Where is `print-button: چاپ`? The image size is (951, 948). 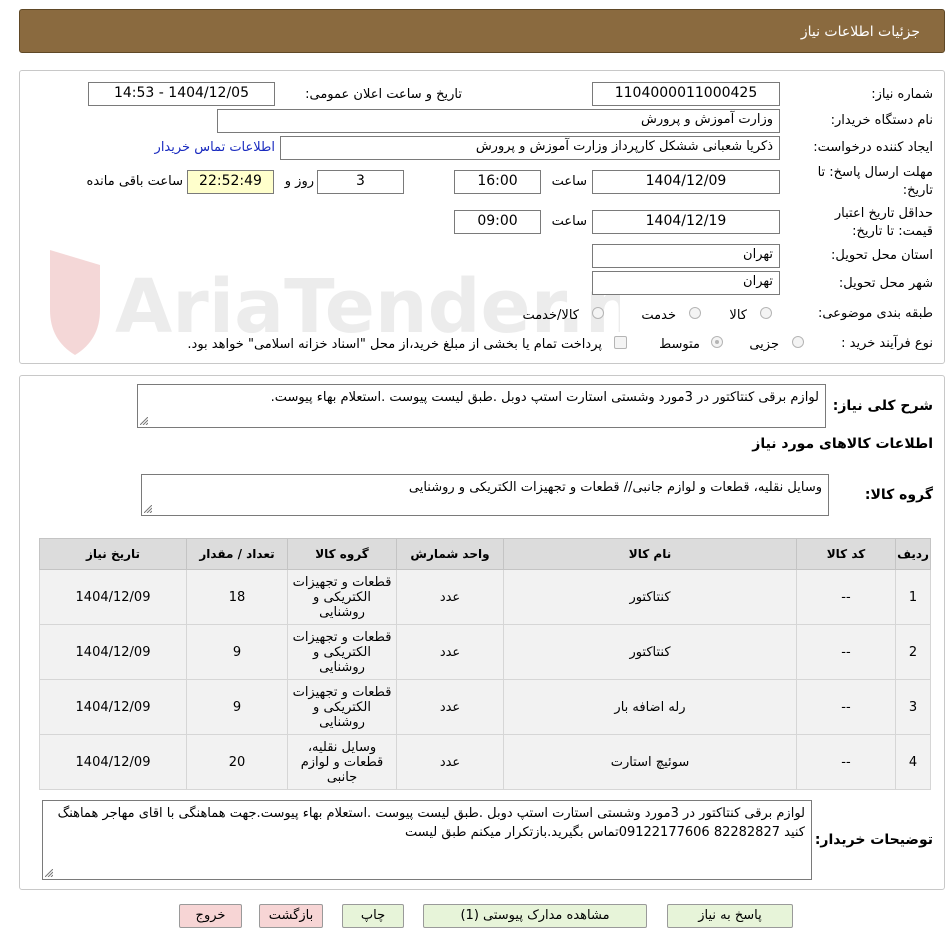 print-button: چاپ is located at coordinates (373, 916).